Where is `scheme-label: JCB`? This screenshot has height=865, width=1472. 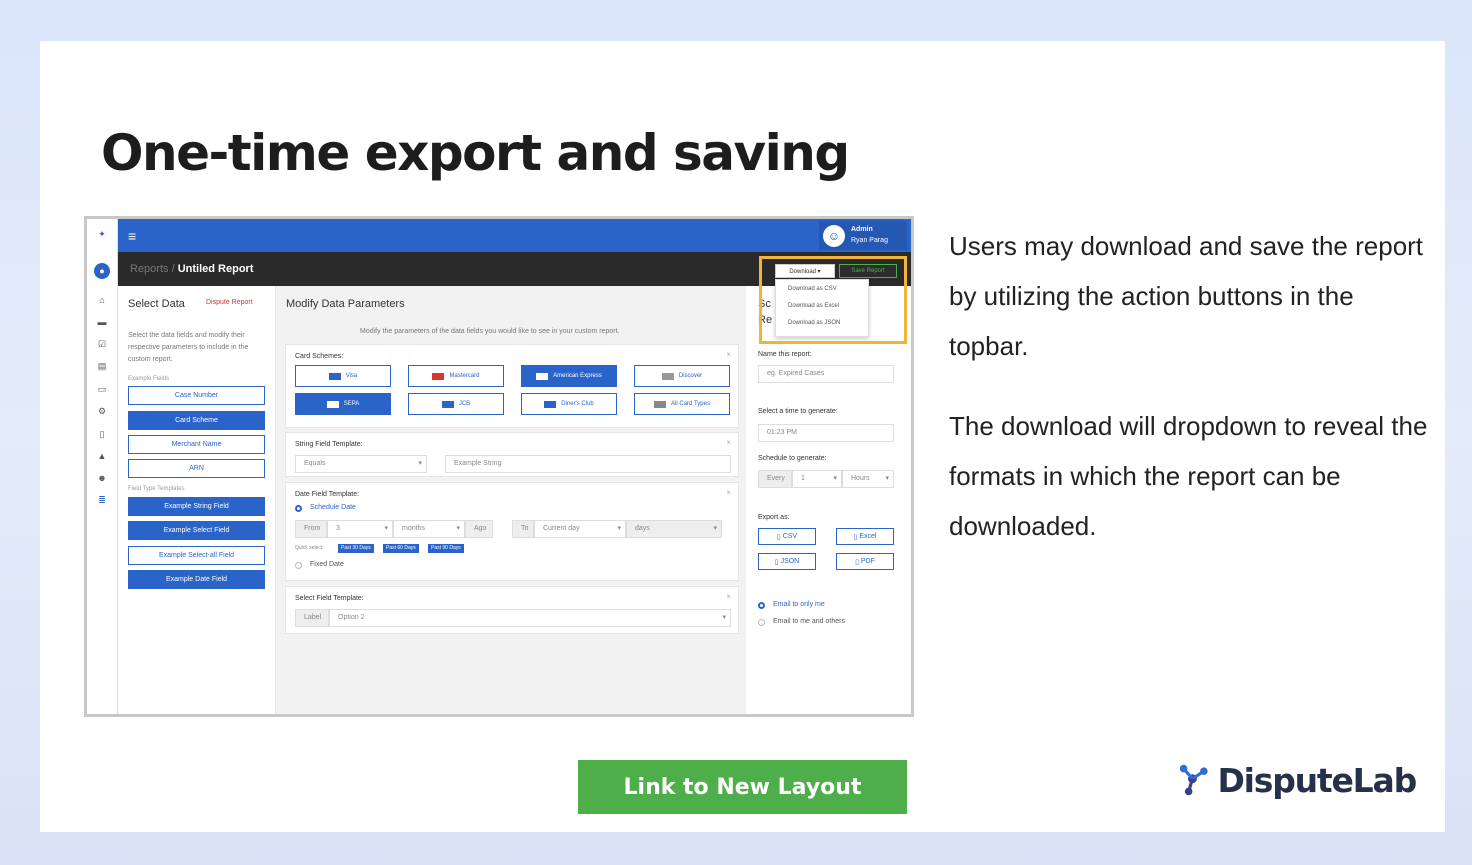 scheme-label: JCB is located at coordinates (464, 404).